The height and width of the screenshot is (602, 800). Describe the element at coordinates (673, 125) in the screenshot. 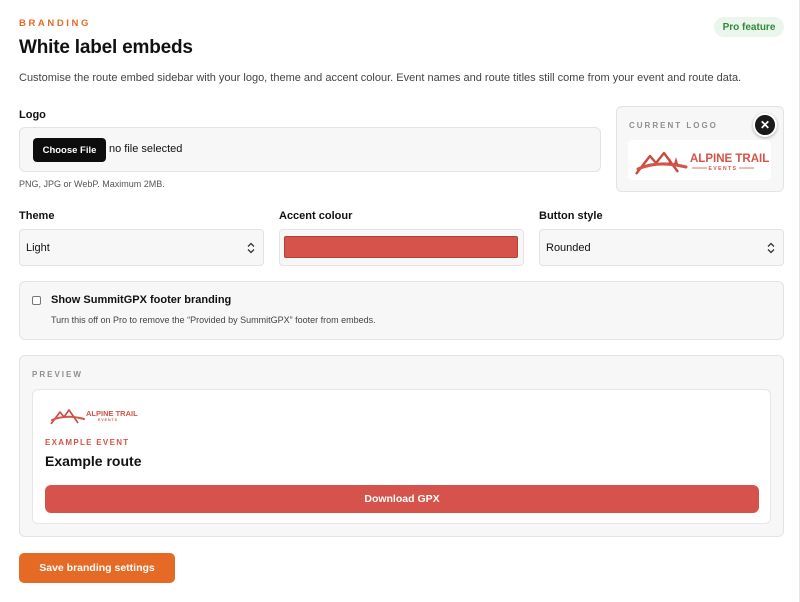

I see `current-logo-caption: CURRENT LOGO` at that location.